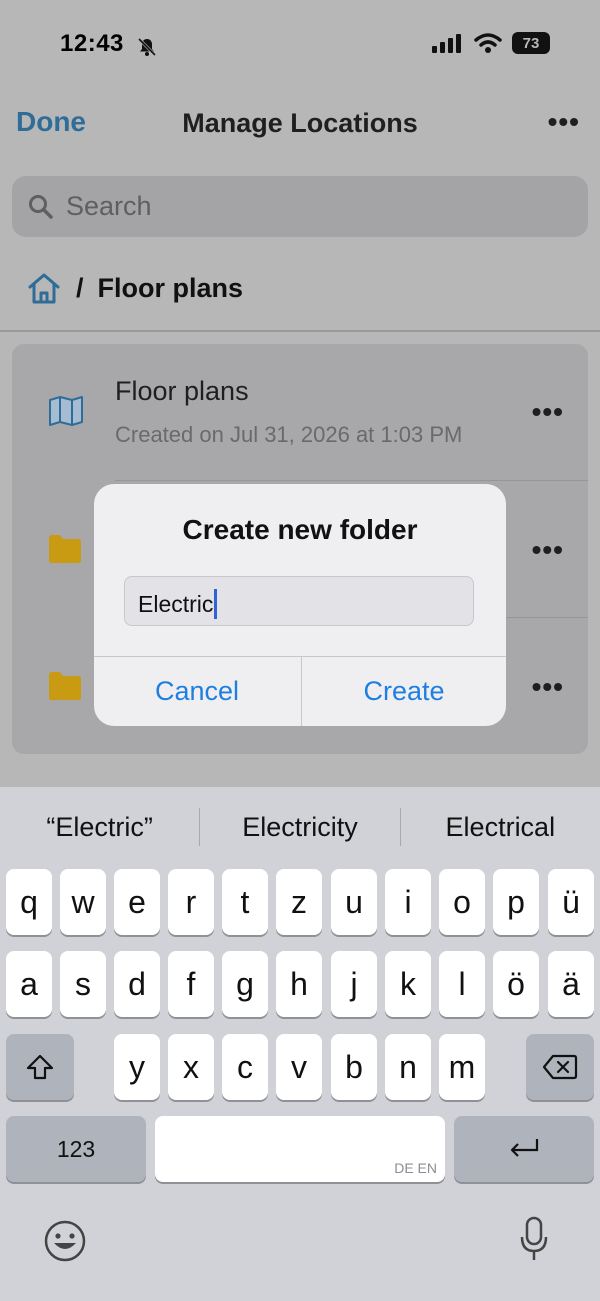 The image size is (600, 1301). Describe the element at coordinates (147, 47) in the screenshot. I see `bell-muted-icon` at that location.